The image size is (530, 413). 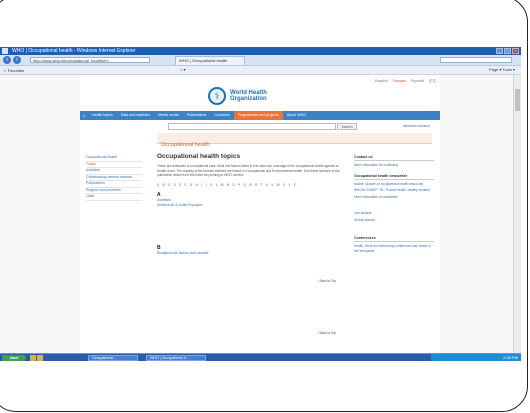 What do you see at coordinates (476, 357) in the screenshot?
I see `system-tray: 2:08 PM` at bounding box center [476, 357].